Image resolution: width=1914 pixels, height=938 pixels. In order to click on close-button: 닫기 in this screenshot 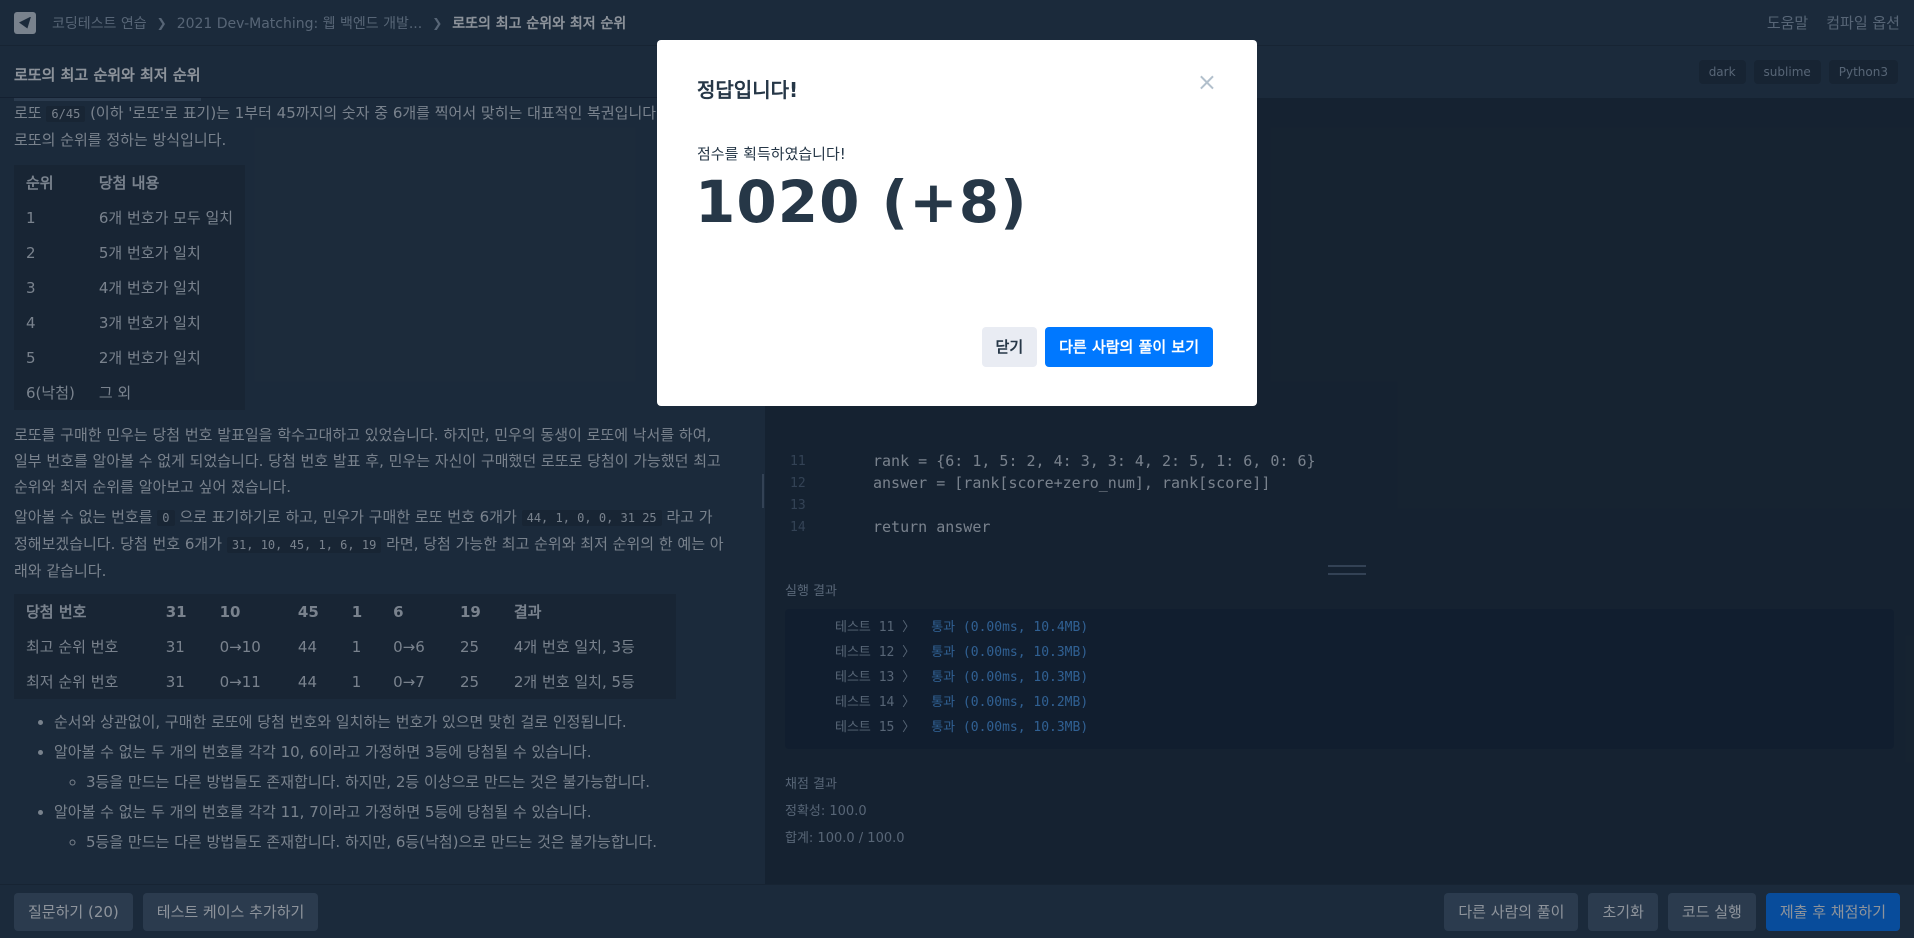, I will do `click(1009, 347)`.